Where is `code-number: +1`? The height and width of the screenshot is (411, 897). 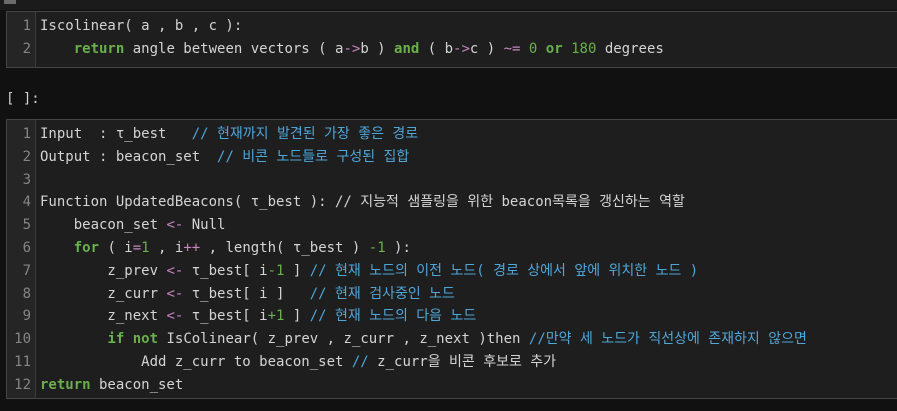 code-number: +1 is located at coordinates (276, 316).